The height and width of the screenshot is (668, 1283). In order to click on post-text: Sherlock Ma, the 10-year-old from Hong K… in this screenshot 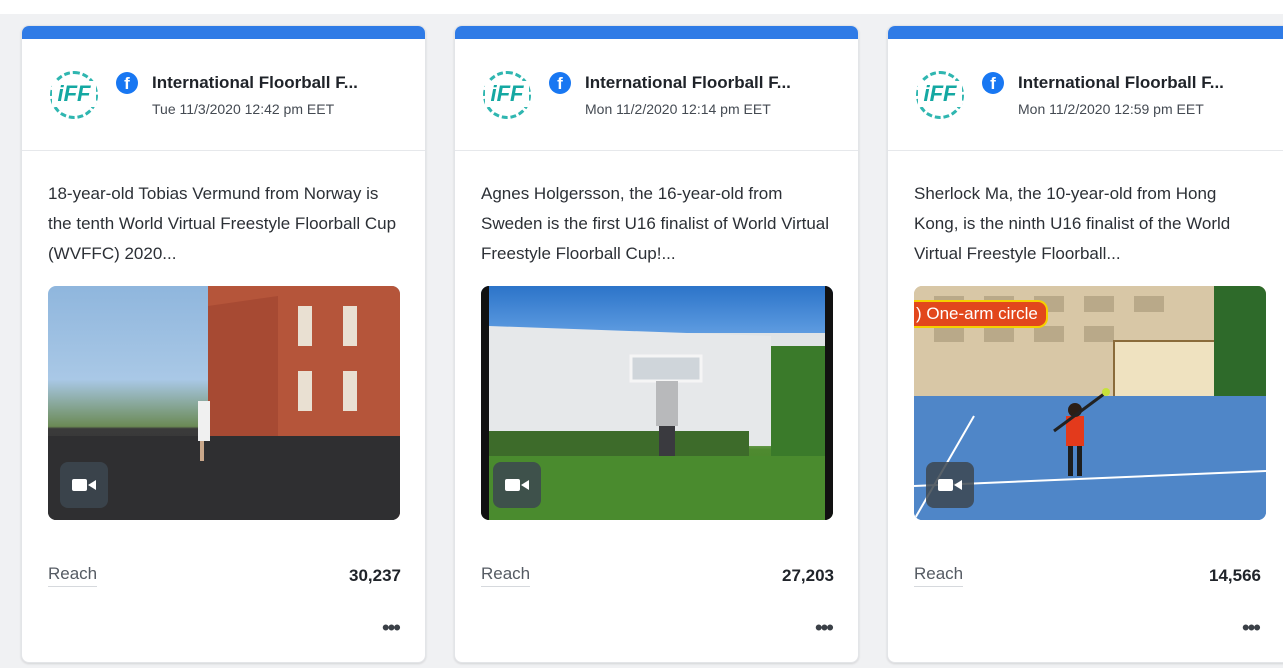, I will do `click(1072, 223)`.